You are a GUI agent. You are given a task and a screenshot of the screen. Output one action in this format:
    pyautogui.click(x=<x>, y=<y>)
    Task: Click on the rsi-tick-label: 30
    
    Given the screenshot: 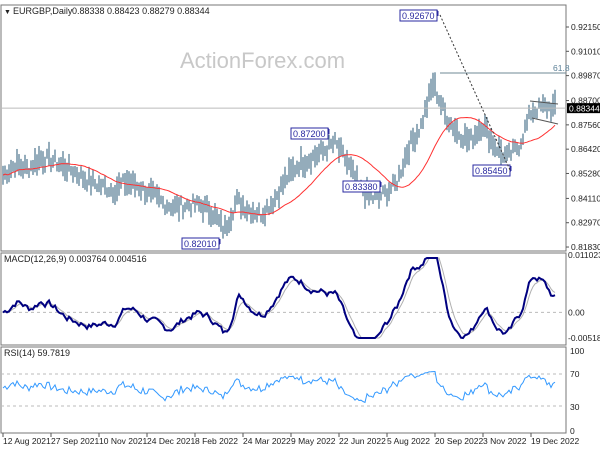 What is the action you would take?
    pyautogui.click(x=575, y=407)
    